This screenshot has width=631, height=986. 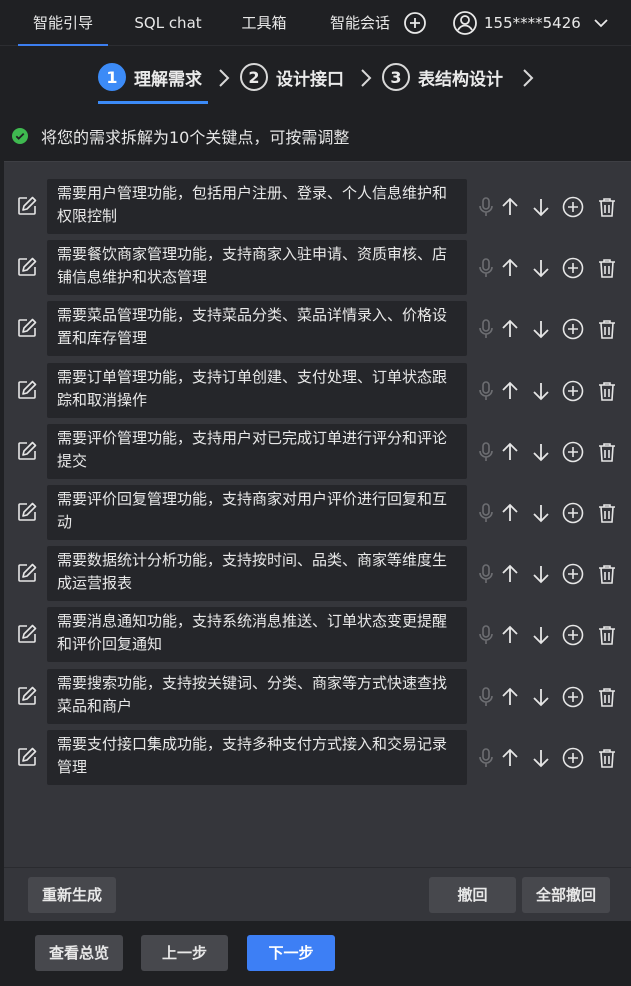 What do you see at coordinates (415, 23) in the screenshot?
I see `add-chat-icon` at bounding box center [415, 23].